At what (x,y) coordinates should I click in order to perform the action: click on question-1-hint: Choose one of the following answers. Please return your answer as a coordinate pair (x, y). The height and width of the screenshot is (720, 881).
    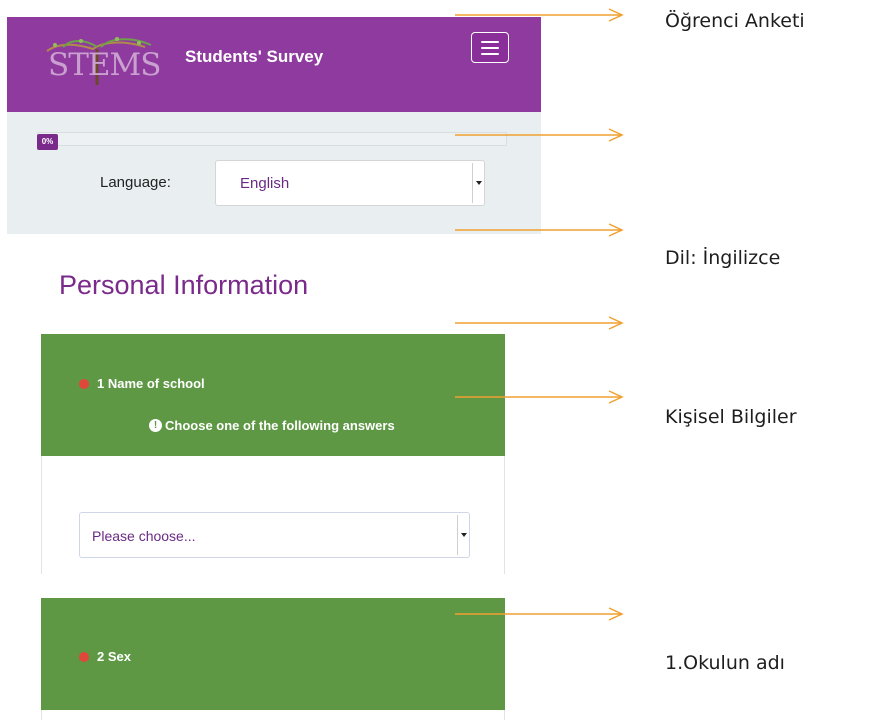
    Looking at the image, I should click on (280, 425).